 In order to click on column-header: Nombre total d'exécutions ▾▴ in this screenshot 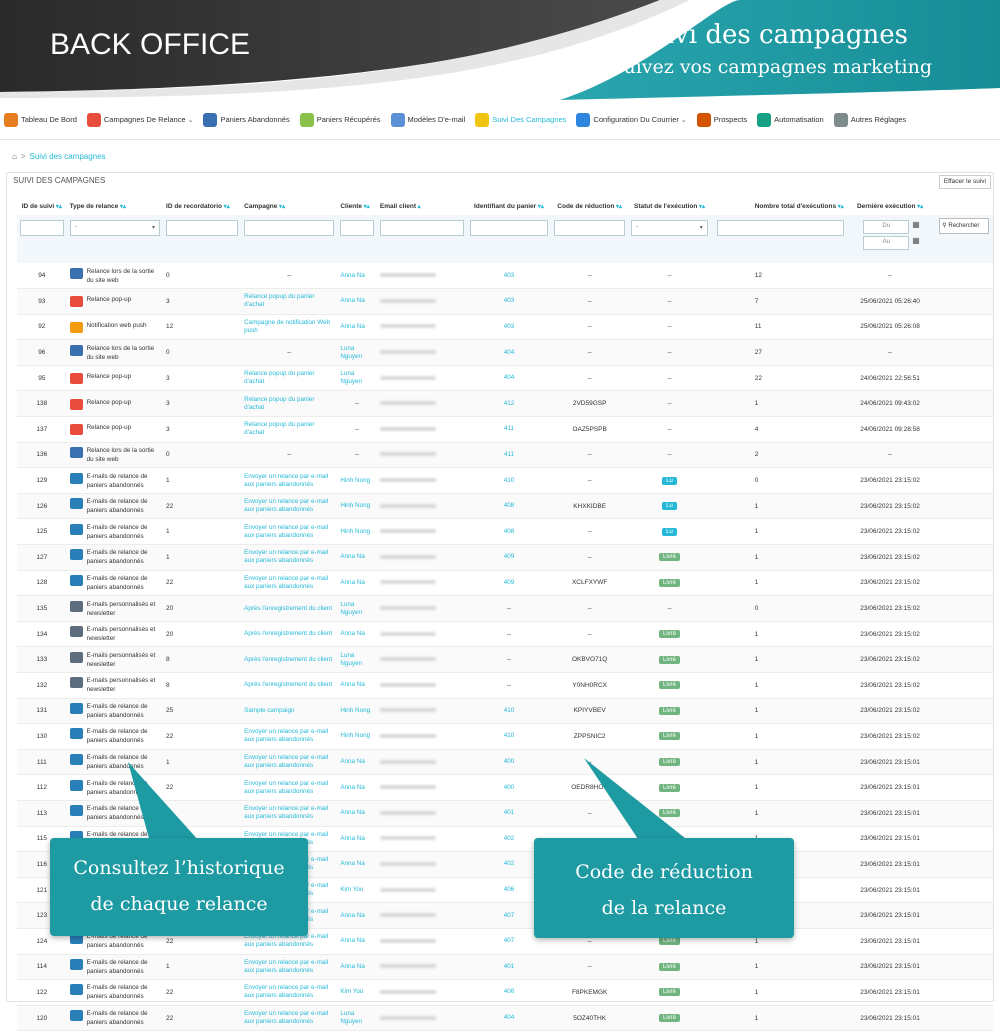, I will do `click(779, 206)`.